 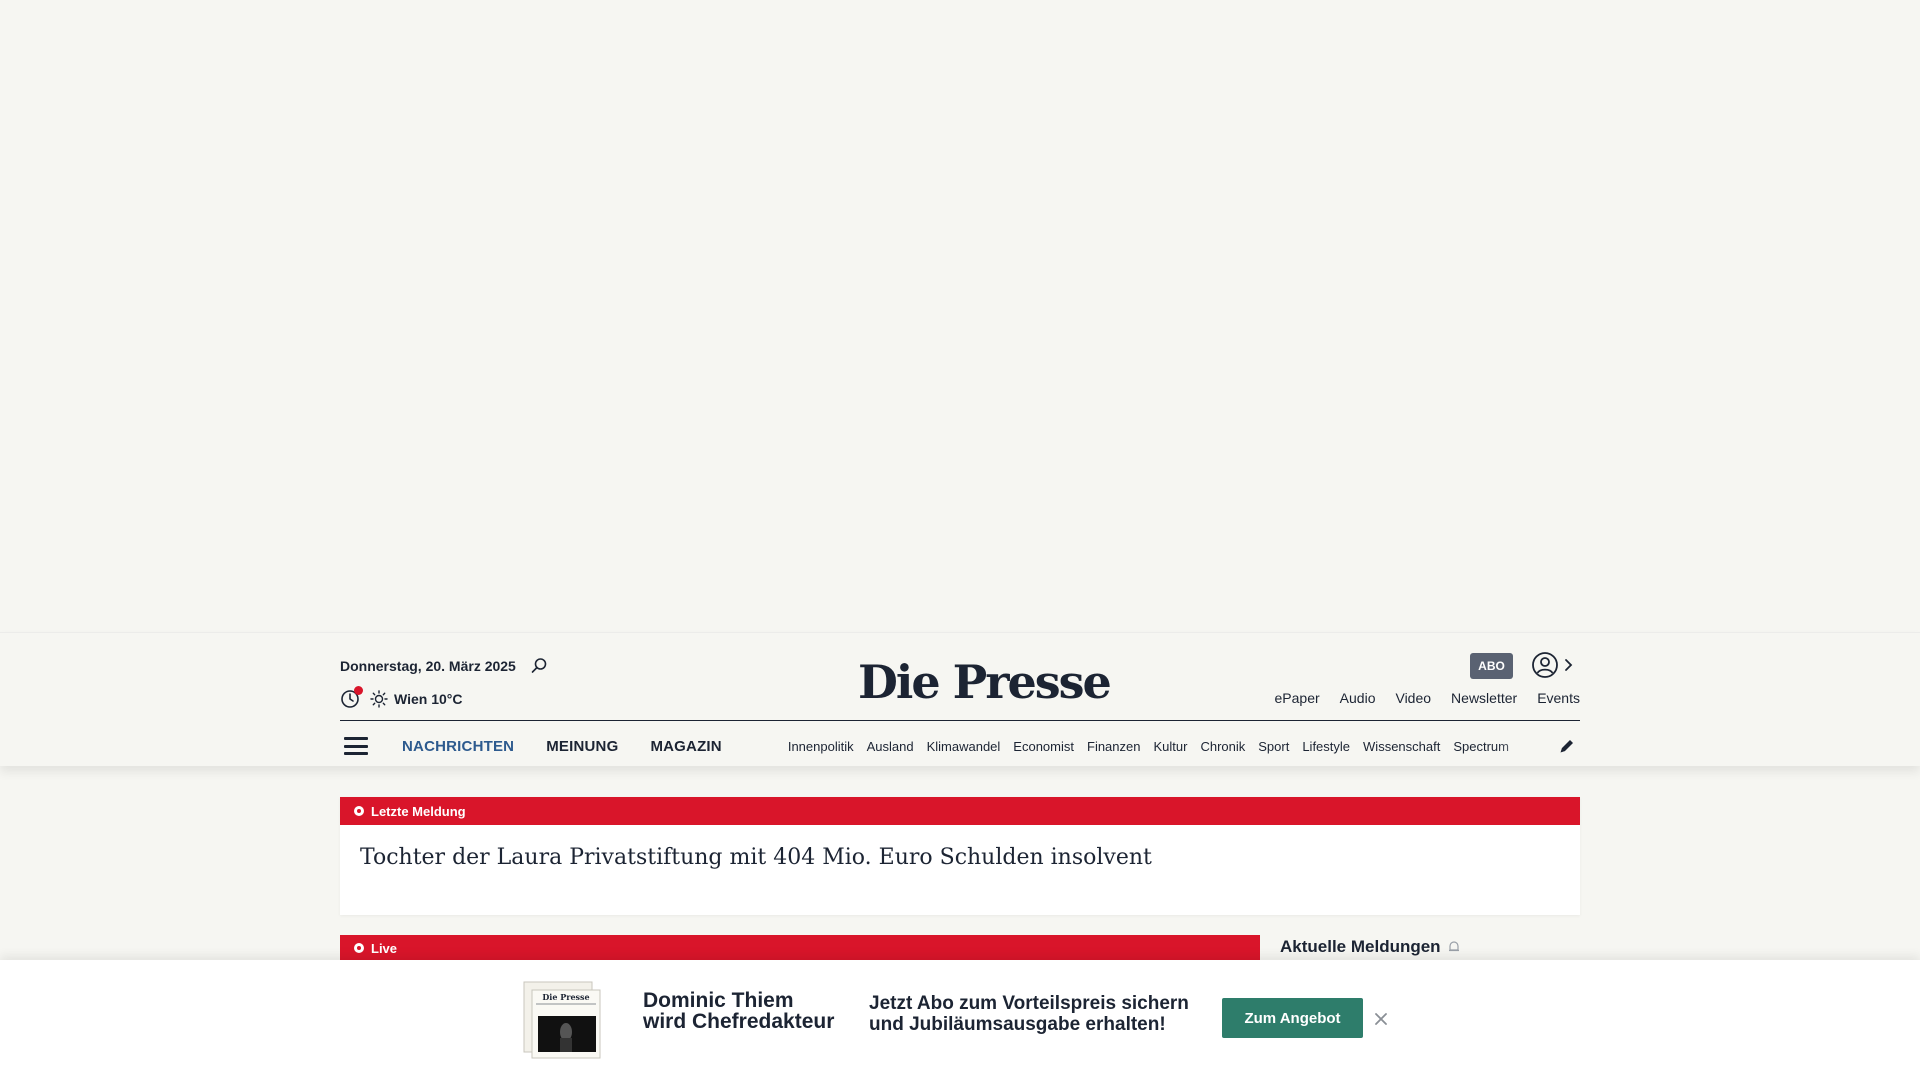 What do you see at coordinates (1360, 946) in the screenshot?
I see `aktuelle-meldungen-label: Aktuelle Meldungen` at bounding box center [1360, 946].